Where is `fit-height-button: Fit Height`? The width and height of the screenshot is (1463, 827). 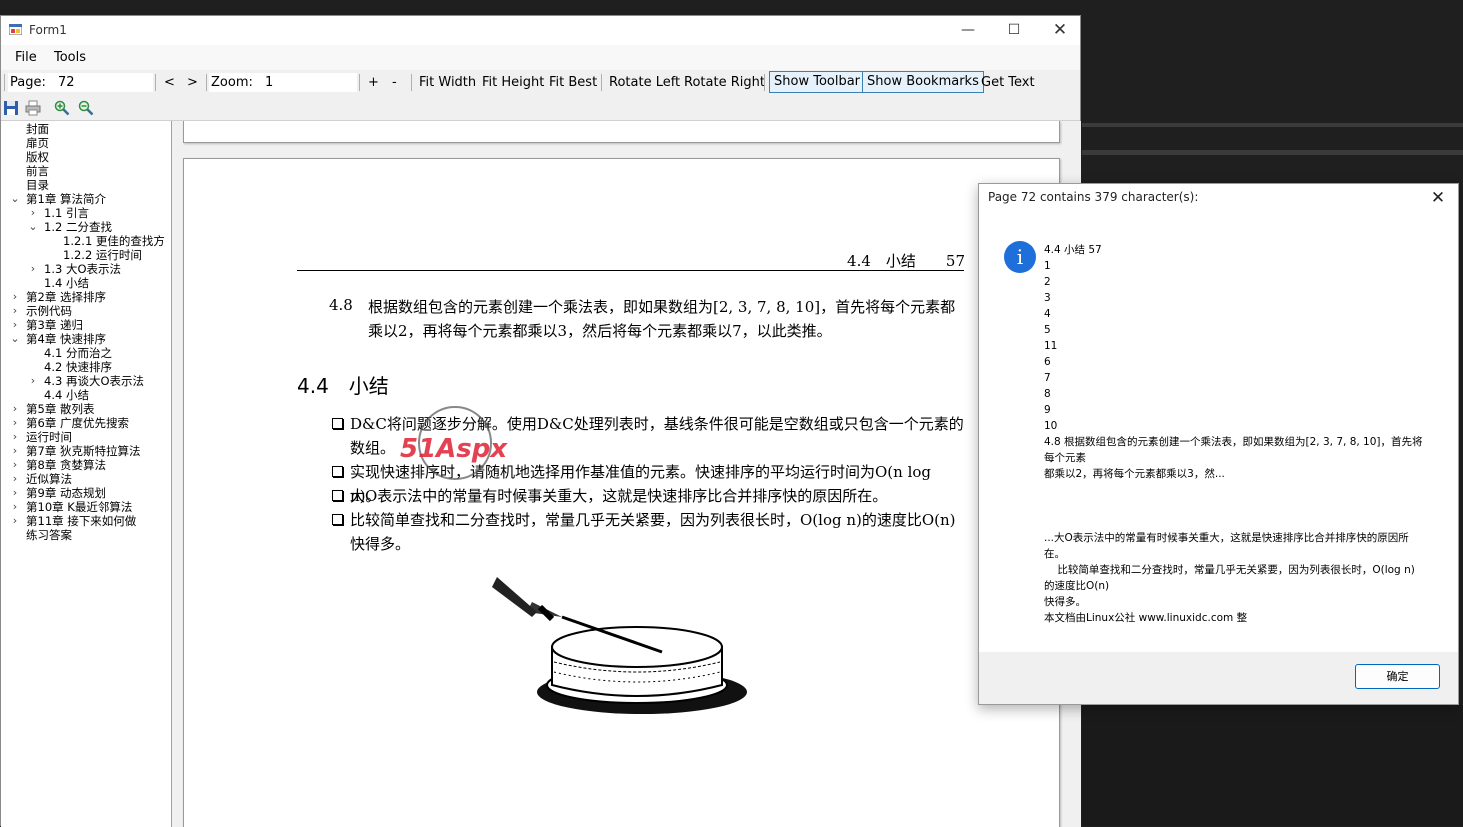
fit-height-button: Fit Height is located at coordinates (513, 82).